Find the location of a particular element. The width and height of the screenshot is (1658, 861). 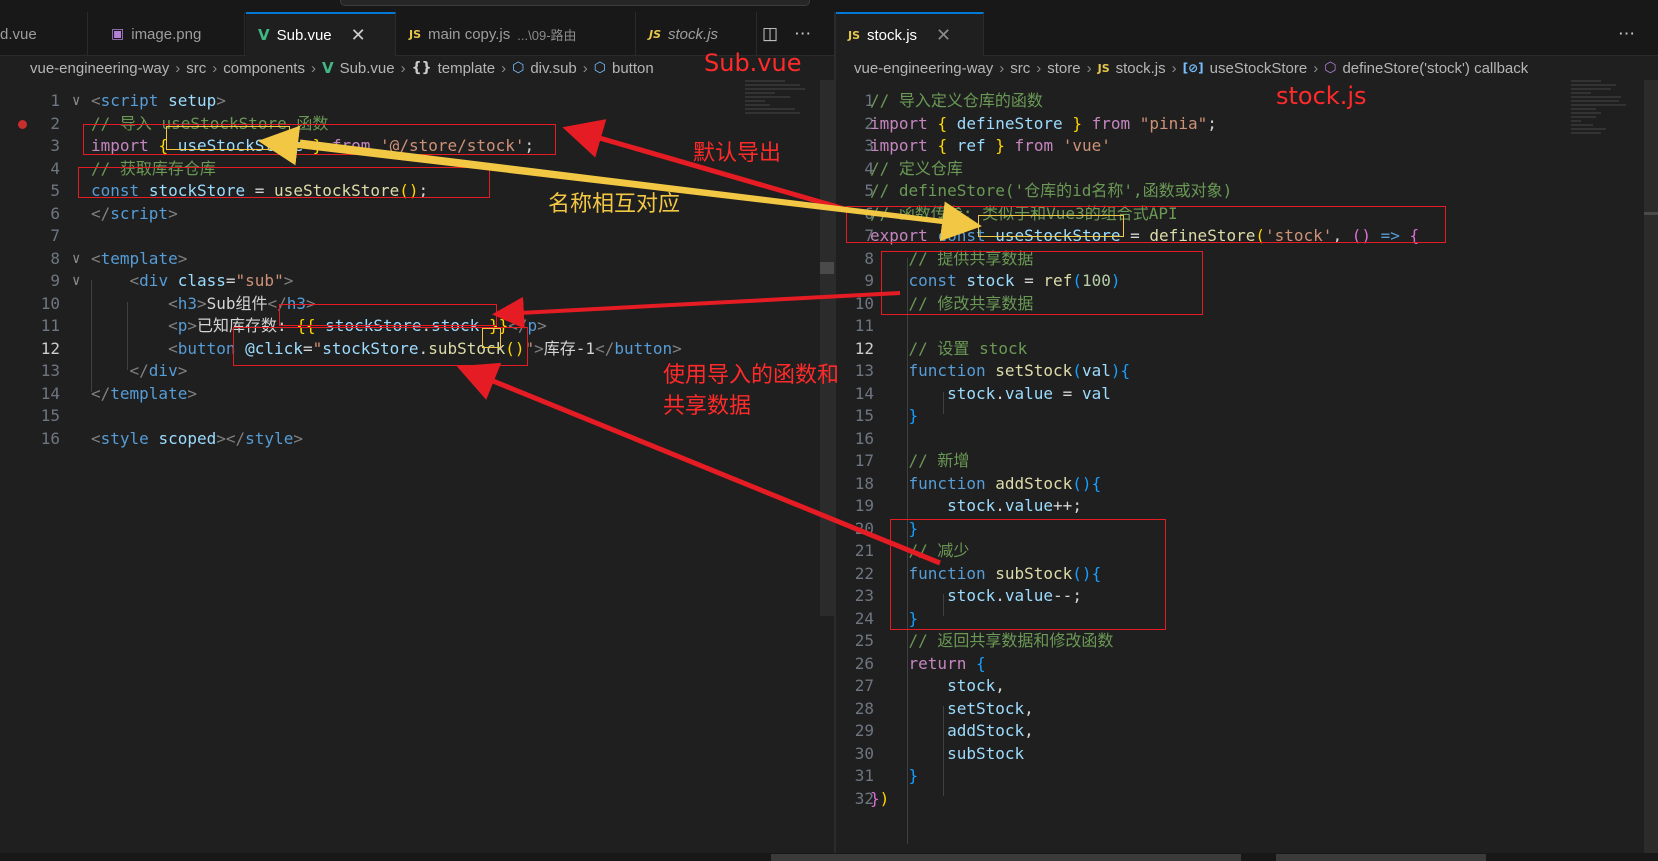

line-number: 13 is located at coordinates (50, 370).